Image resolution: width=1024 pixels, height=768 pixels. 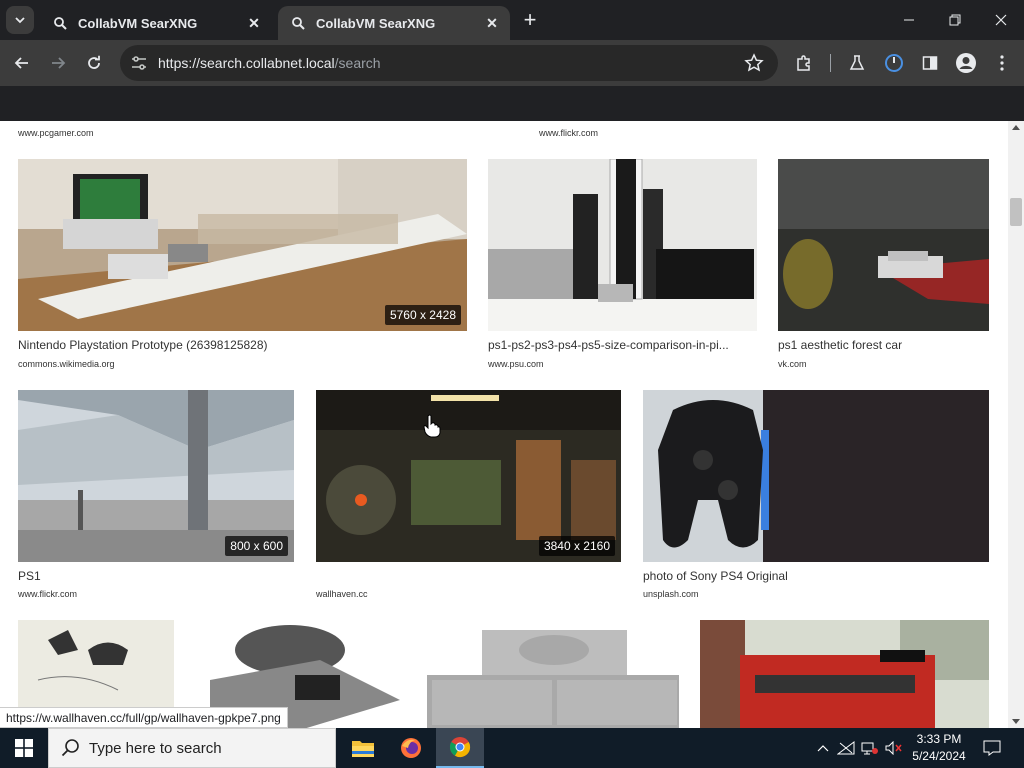 What do you see at coordinates (909, 20) in the screenshot?
I see `minimize-button` at bounding box center [909, 20].